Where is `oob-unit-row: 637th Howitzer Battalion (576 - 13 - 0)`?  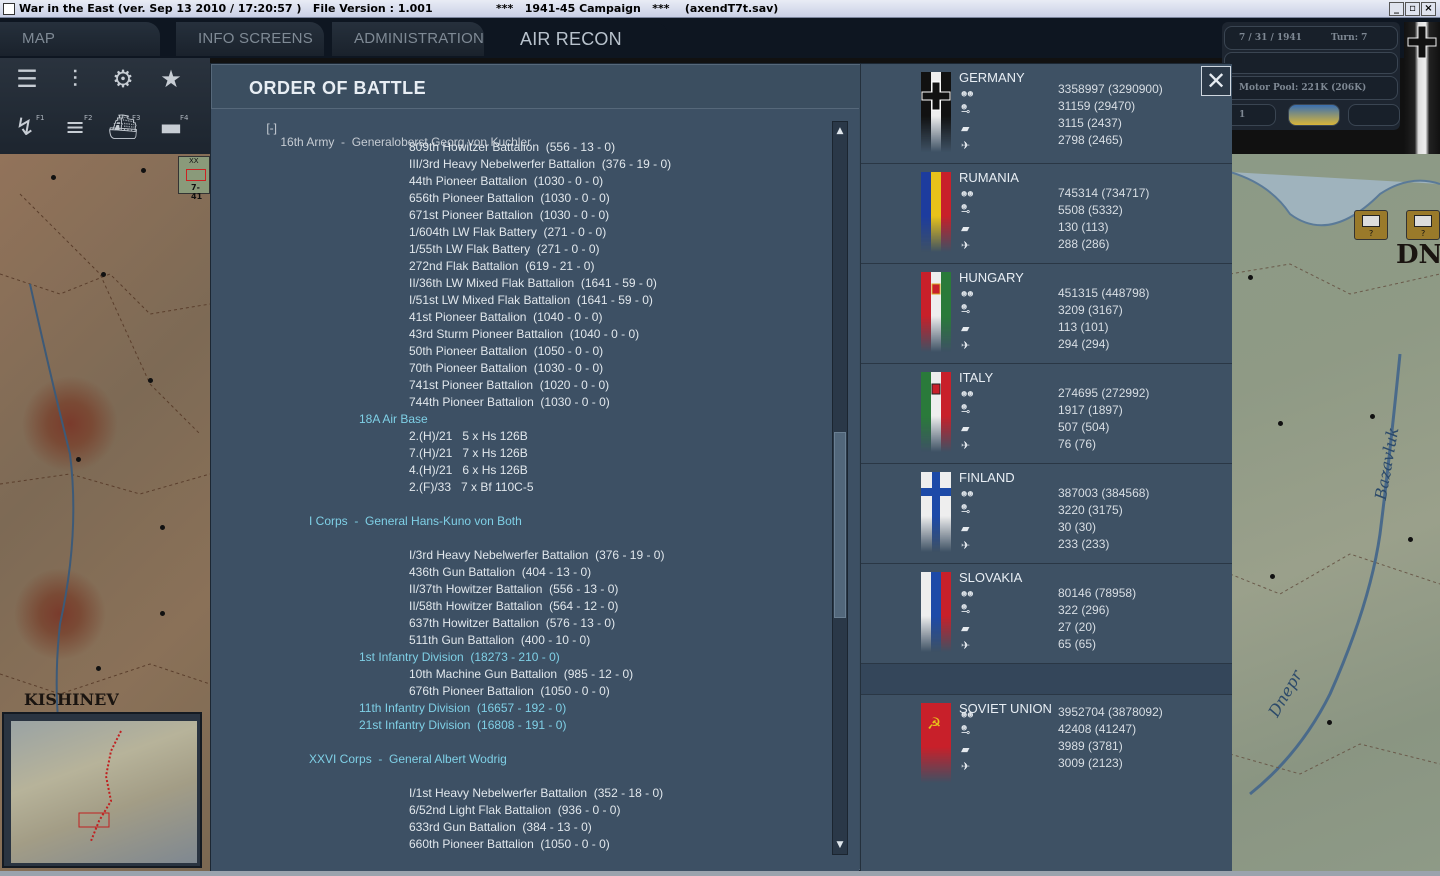
oob-unit-row: 637th Howitzer Battalion (576 - 13 - 0) is located at coordinates (512, 624).